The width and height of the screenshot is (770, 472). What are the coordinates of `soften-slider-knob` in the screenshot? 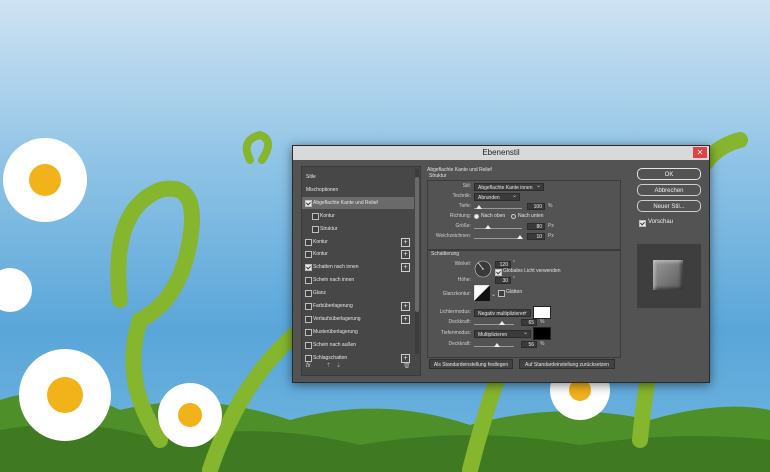 It's located at (520, 237).